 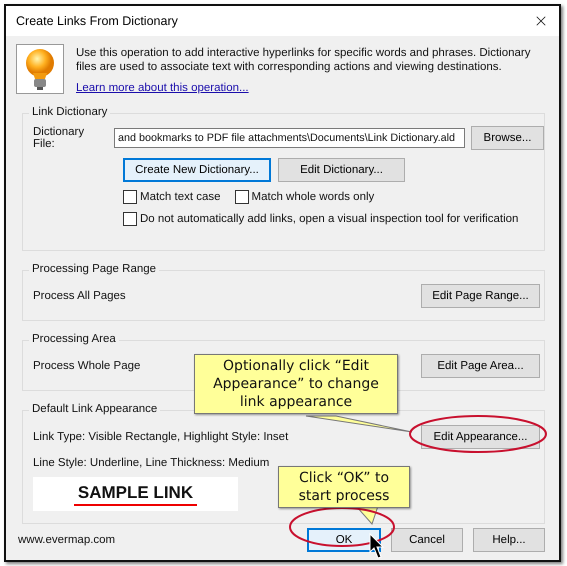 What do you see at coordinates (74, 339) in the screenshot?
I see `group-title: Processing Area` at bounding box center [74, 339].